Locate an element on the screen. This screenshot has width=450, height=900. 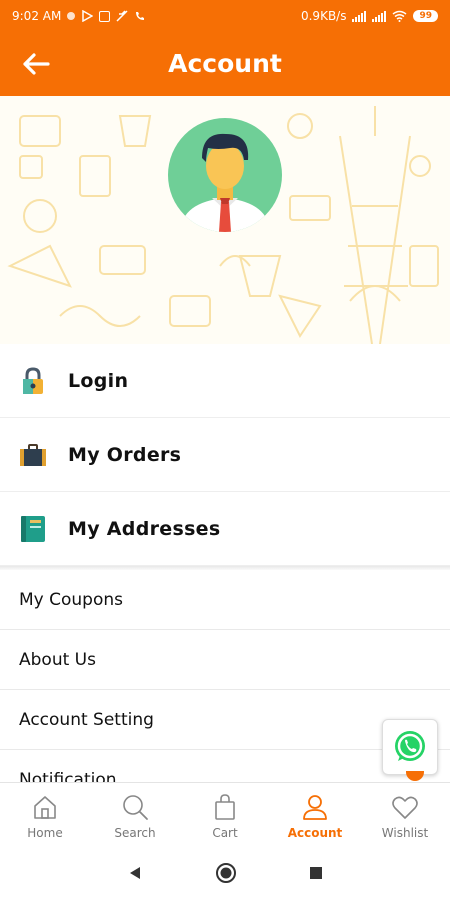
wifi-icon is located at coordinates (400, 16).